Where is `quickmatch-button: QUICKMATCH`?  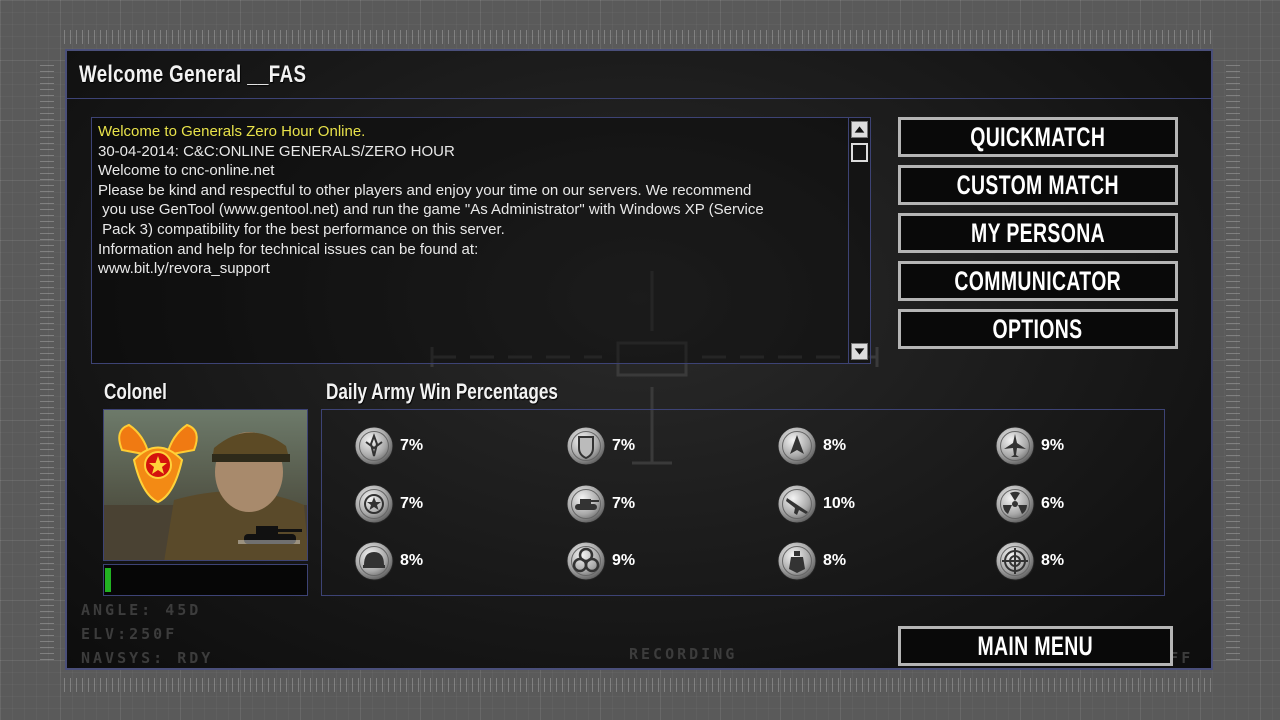
quickmatch-button: QUICKMATCH is located at coordinates (1038, 137).